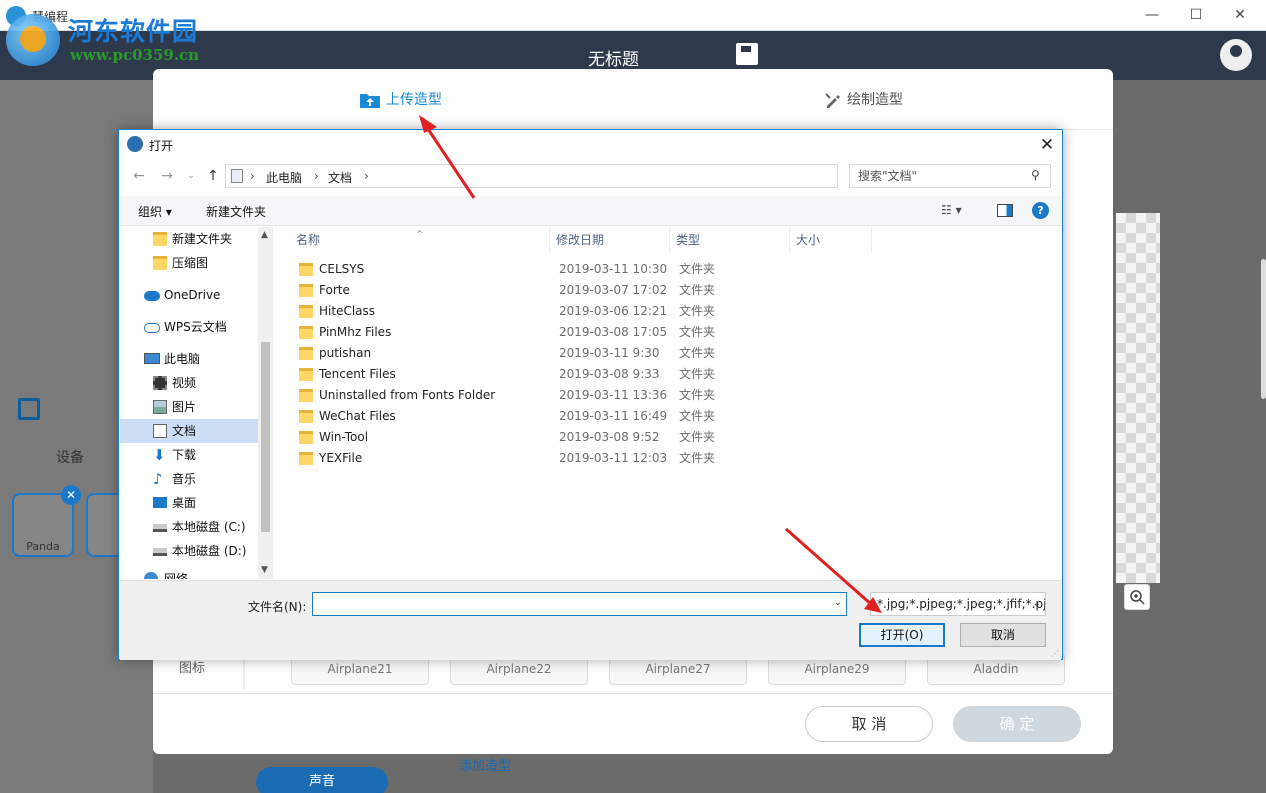 The width and height of the screenshot is (1266, 793). Describe the element at coordinates (192, 295) in the screenshot. I see `nav-item-label: OneDrive` at that location.